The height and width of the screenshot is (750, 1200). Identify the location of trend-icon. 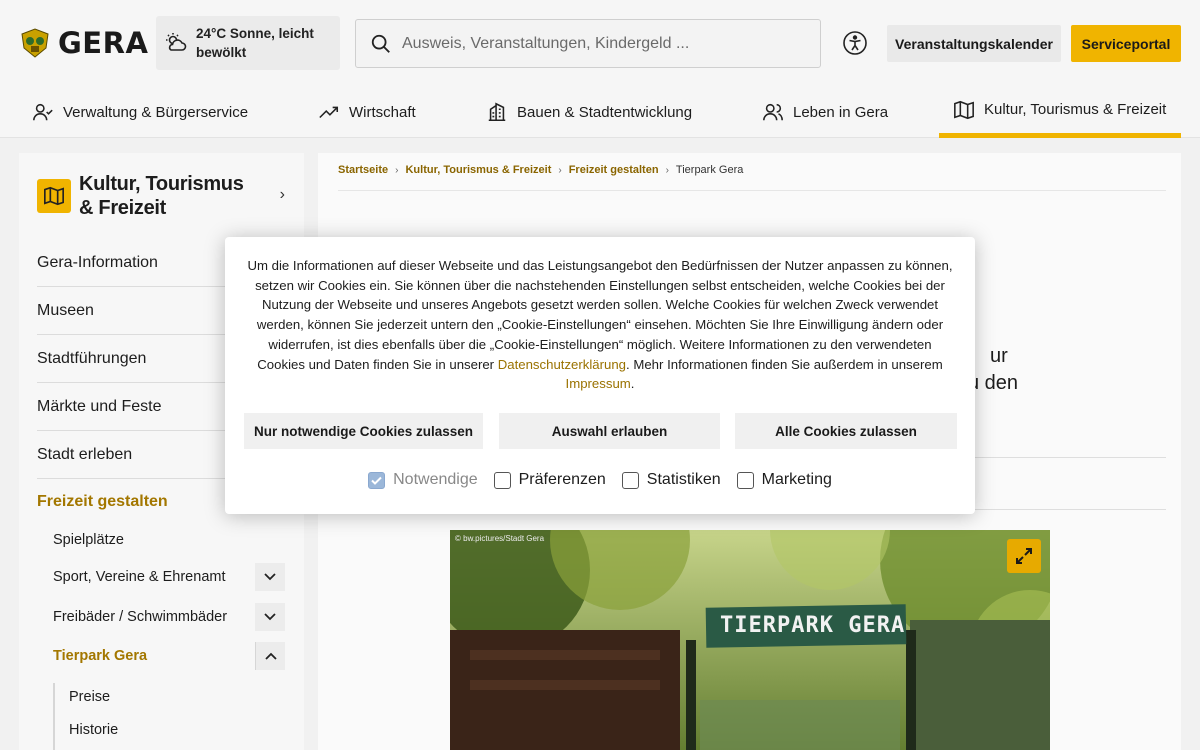
(329, 112).